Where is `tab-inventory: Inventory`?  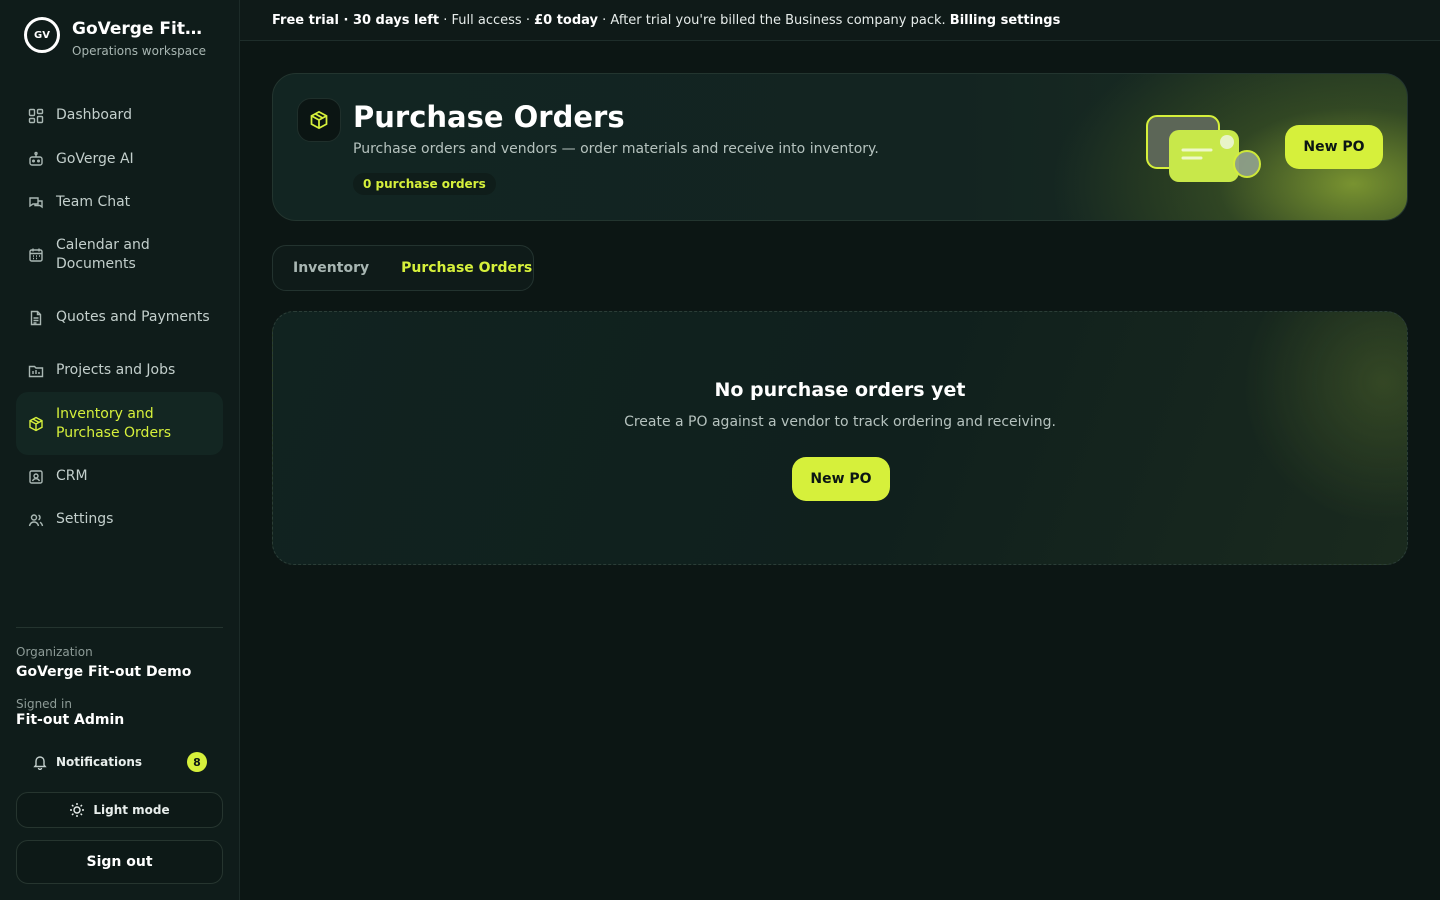 tab-inventory: Inventory is located at coordinates (331, 268).